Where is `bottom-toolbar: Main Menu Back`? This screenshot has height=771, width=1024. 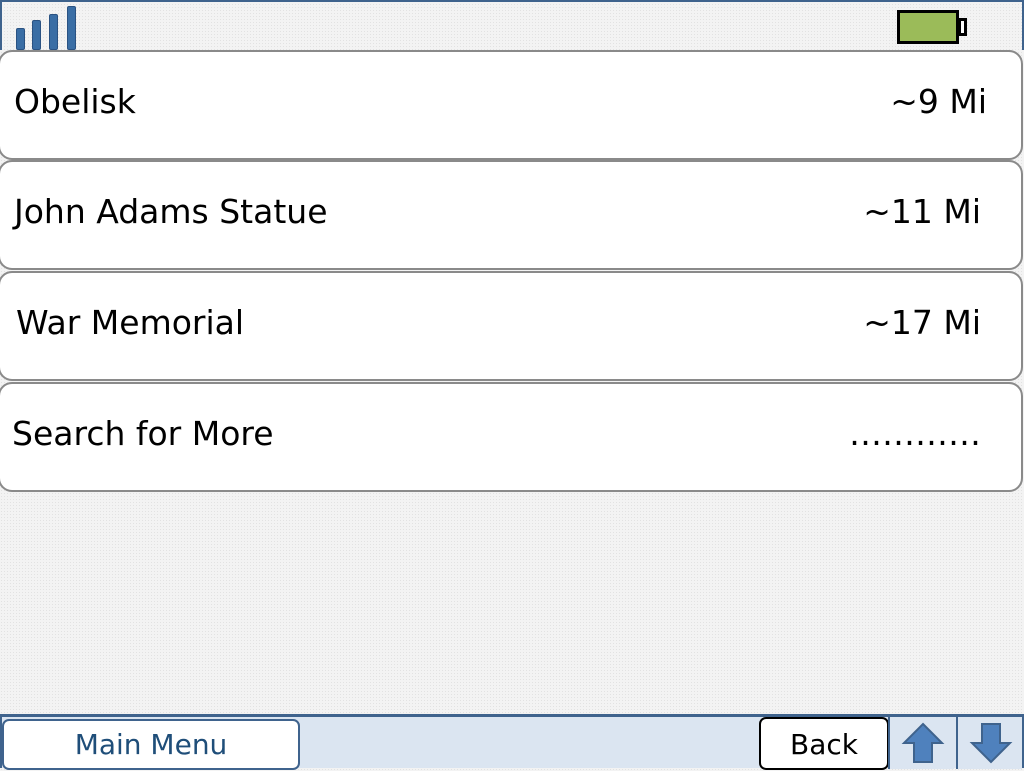
bottom-toolbar: Main Menu Back is located at coordinates (512, 742).